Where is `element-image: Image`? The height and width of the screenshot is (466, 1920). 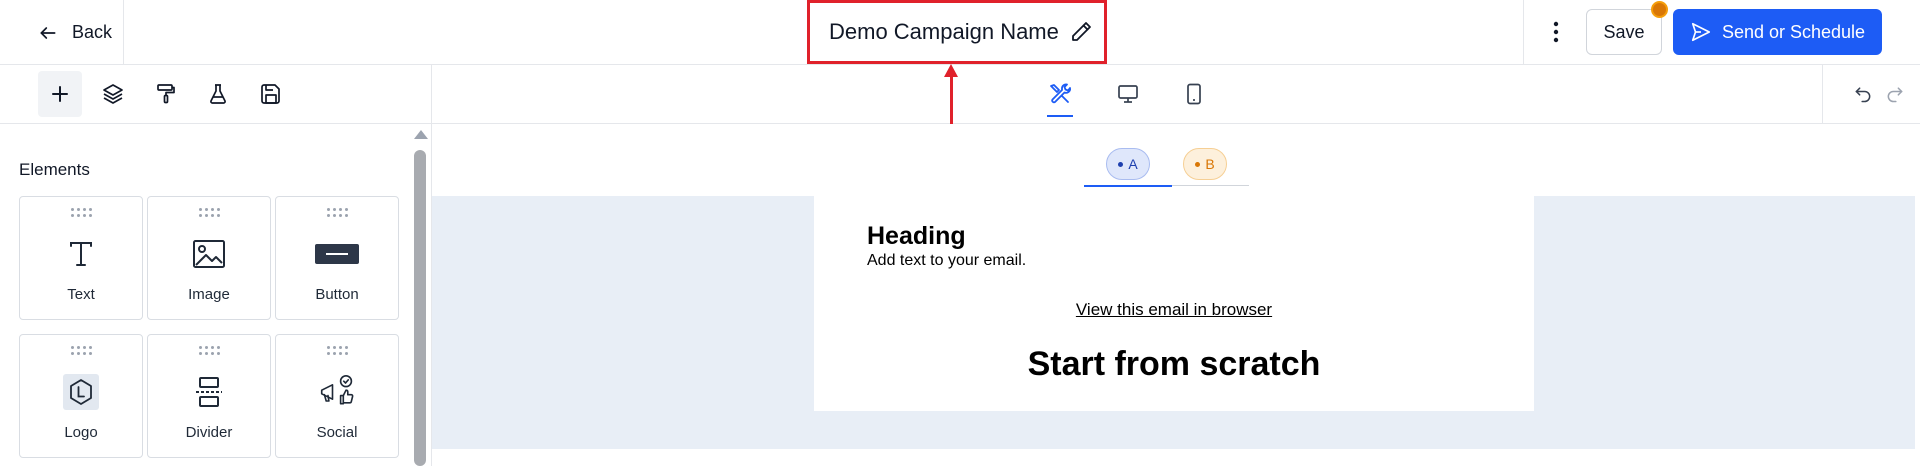 element-image: Image is located at coordinates (209, 258).